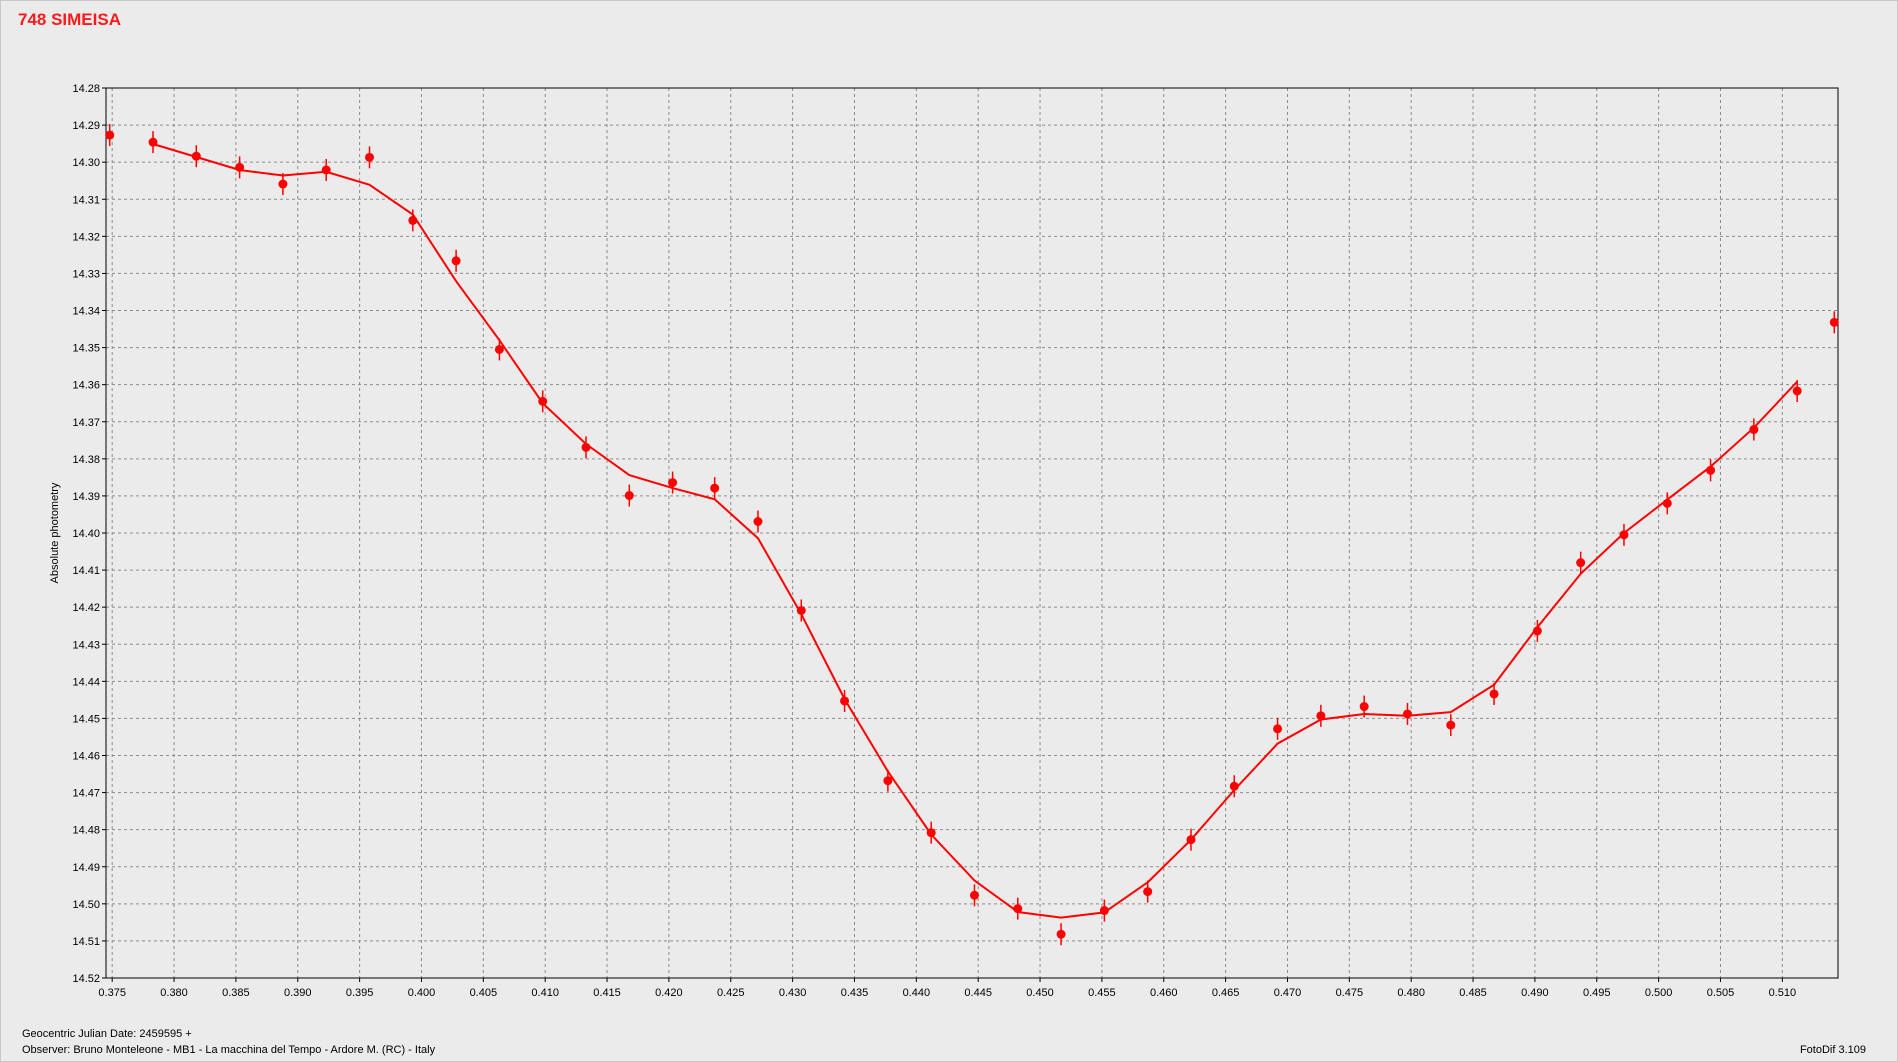 This screenshot has height=1062, width=1898. I want to click on y-tick-label: 14.39, so click(86, 497).